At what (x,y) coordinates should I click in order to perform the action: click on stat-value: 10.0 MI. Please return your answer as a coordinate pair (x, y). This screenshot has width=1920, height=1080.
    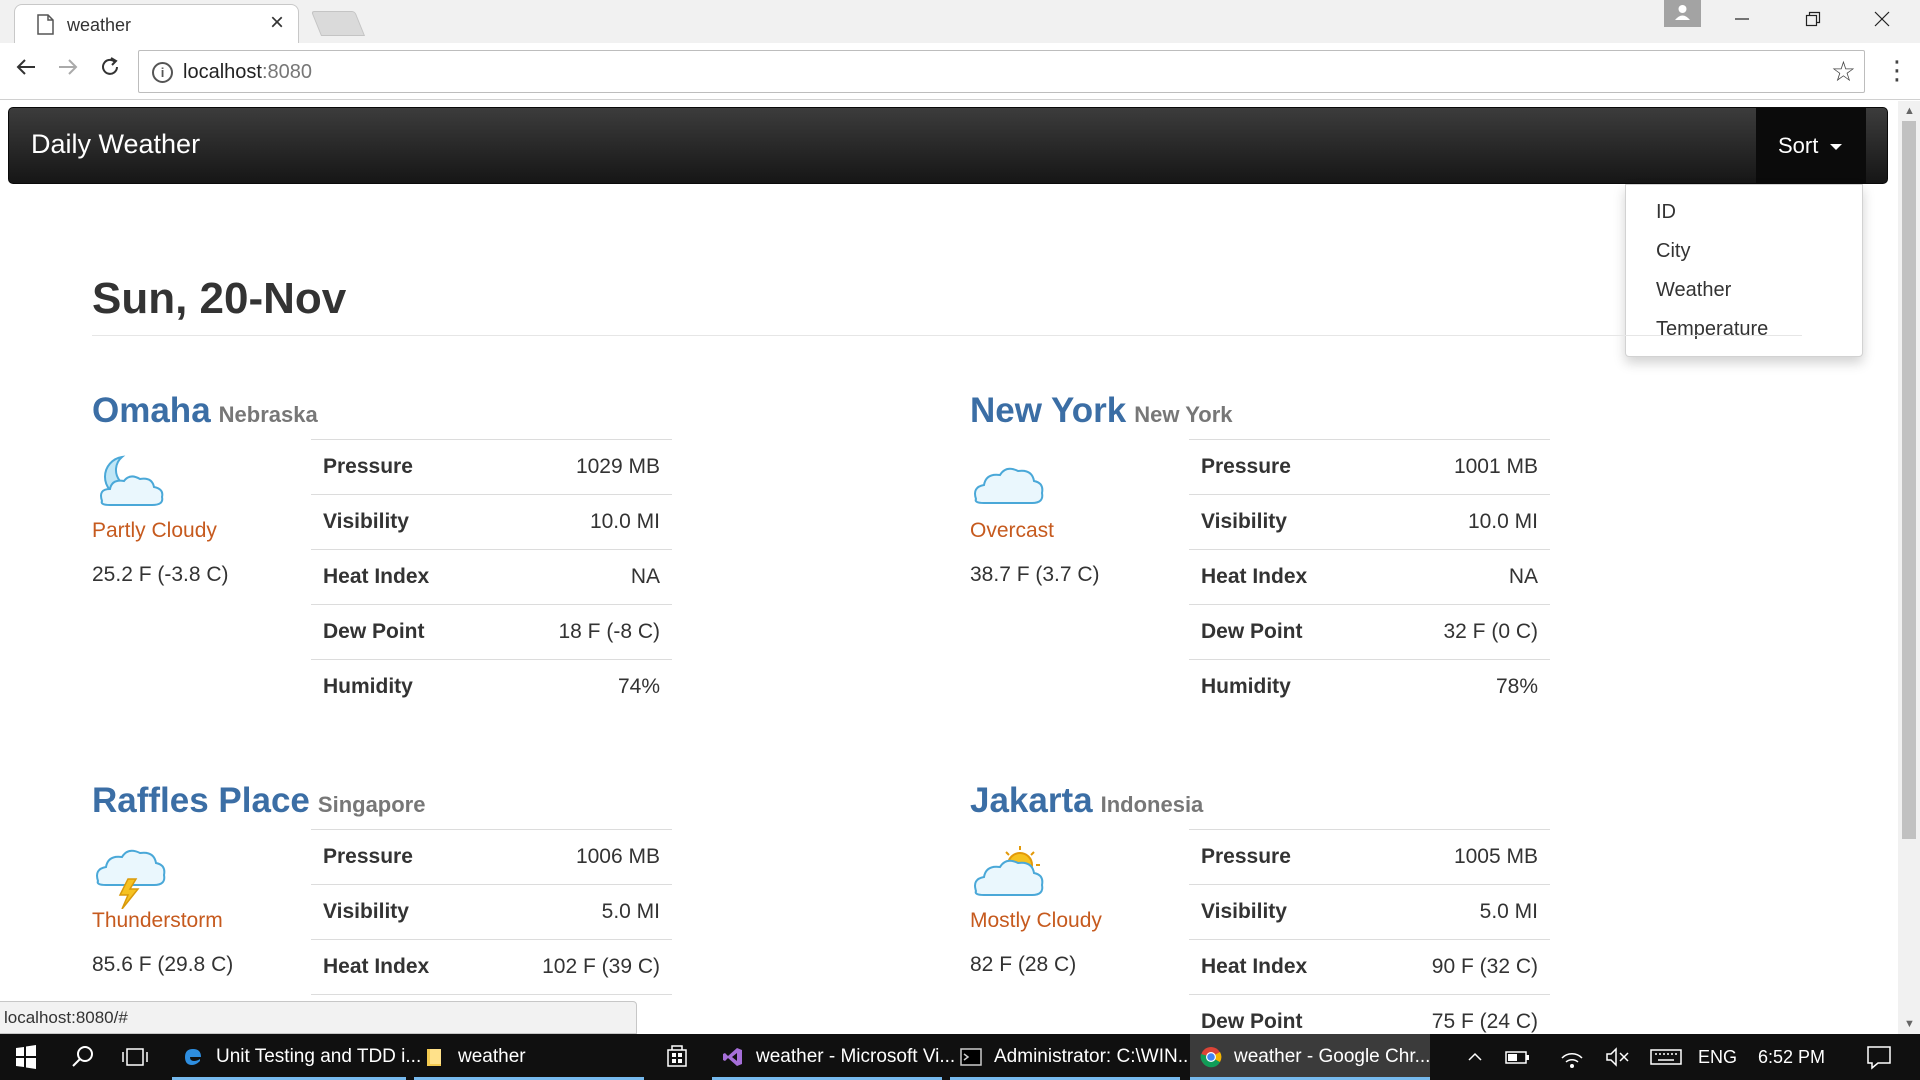
    Looking at the image, I should click on (1463, 522).